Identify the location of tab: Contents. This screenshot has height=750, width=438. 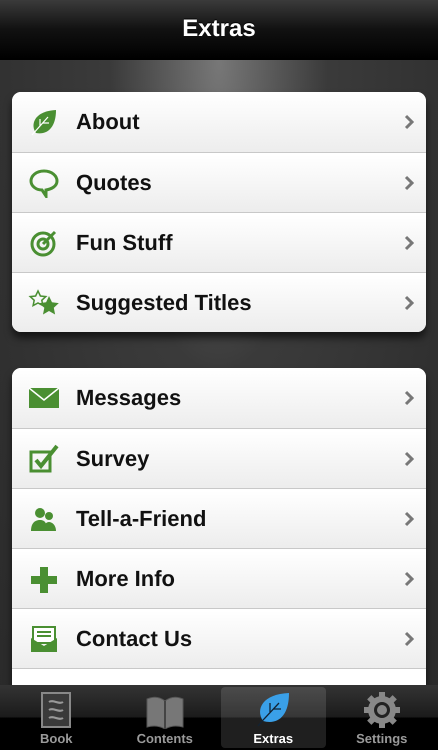
(164, 717).